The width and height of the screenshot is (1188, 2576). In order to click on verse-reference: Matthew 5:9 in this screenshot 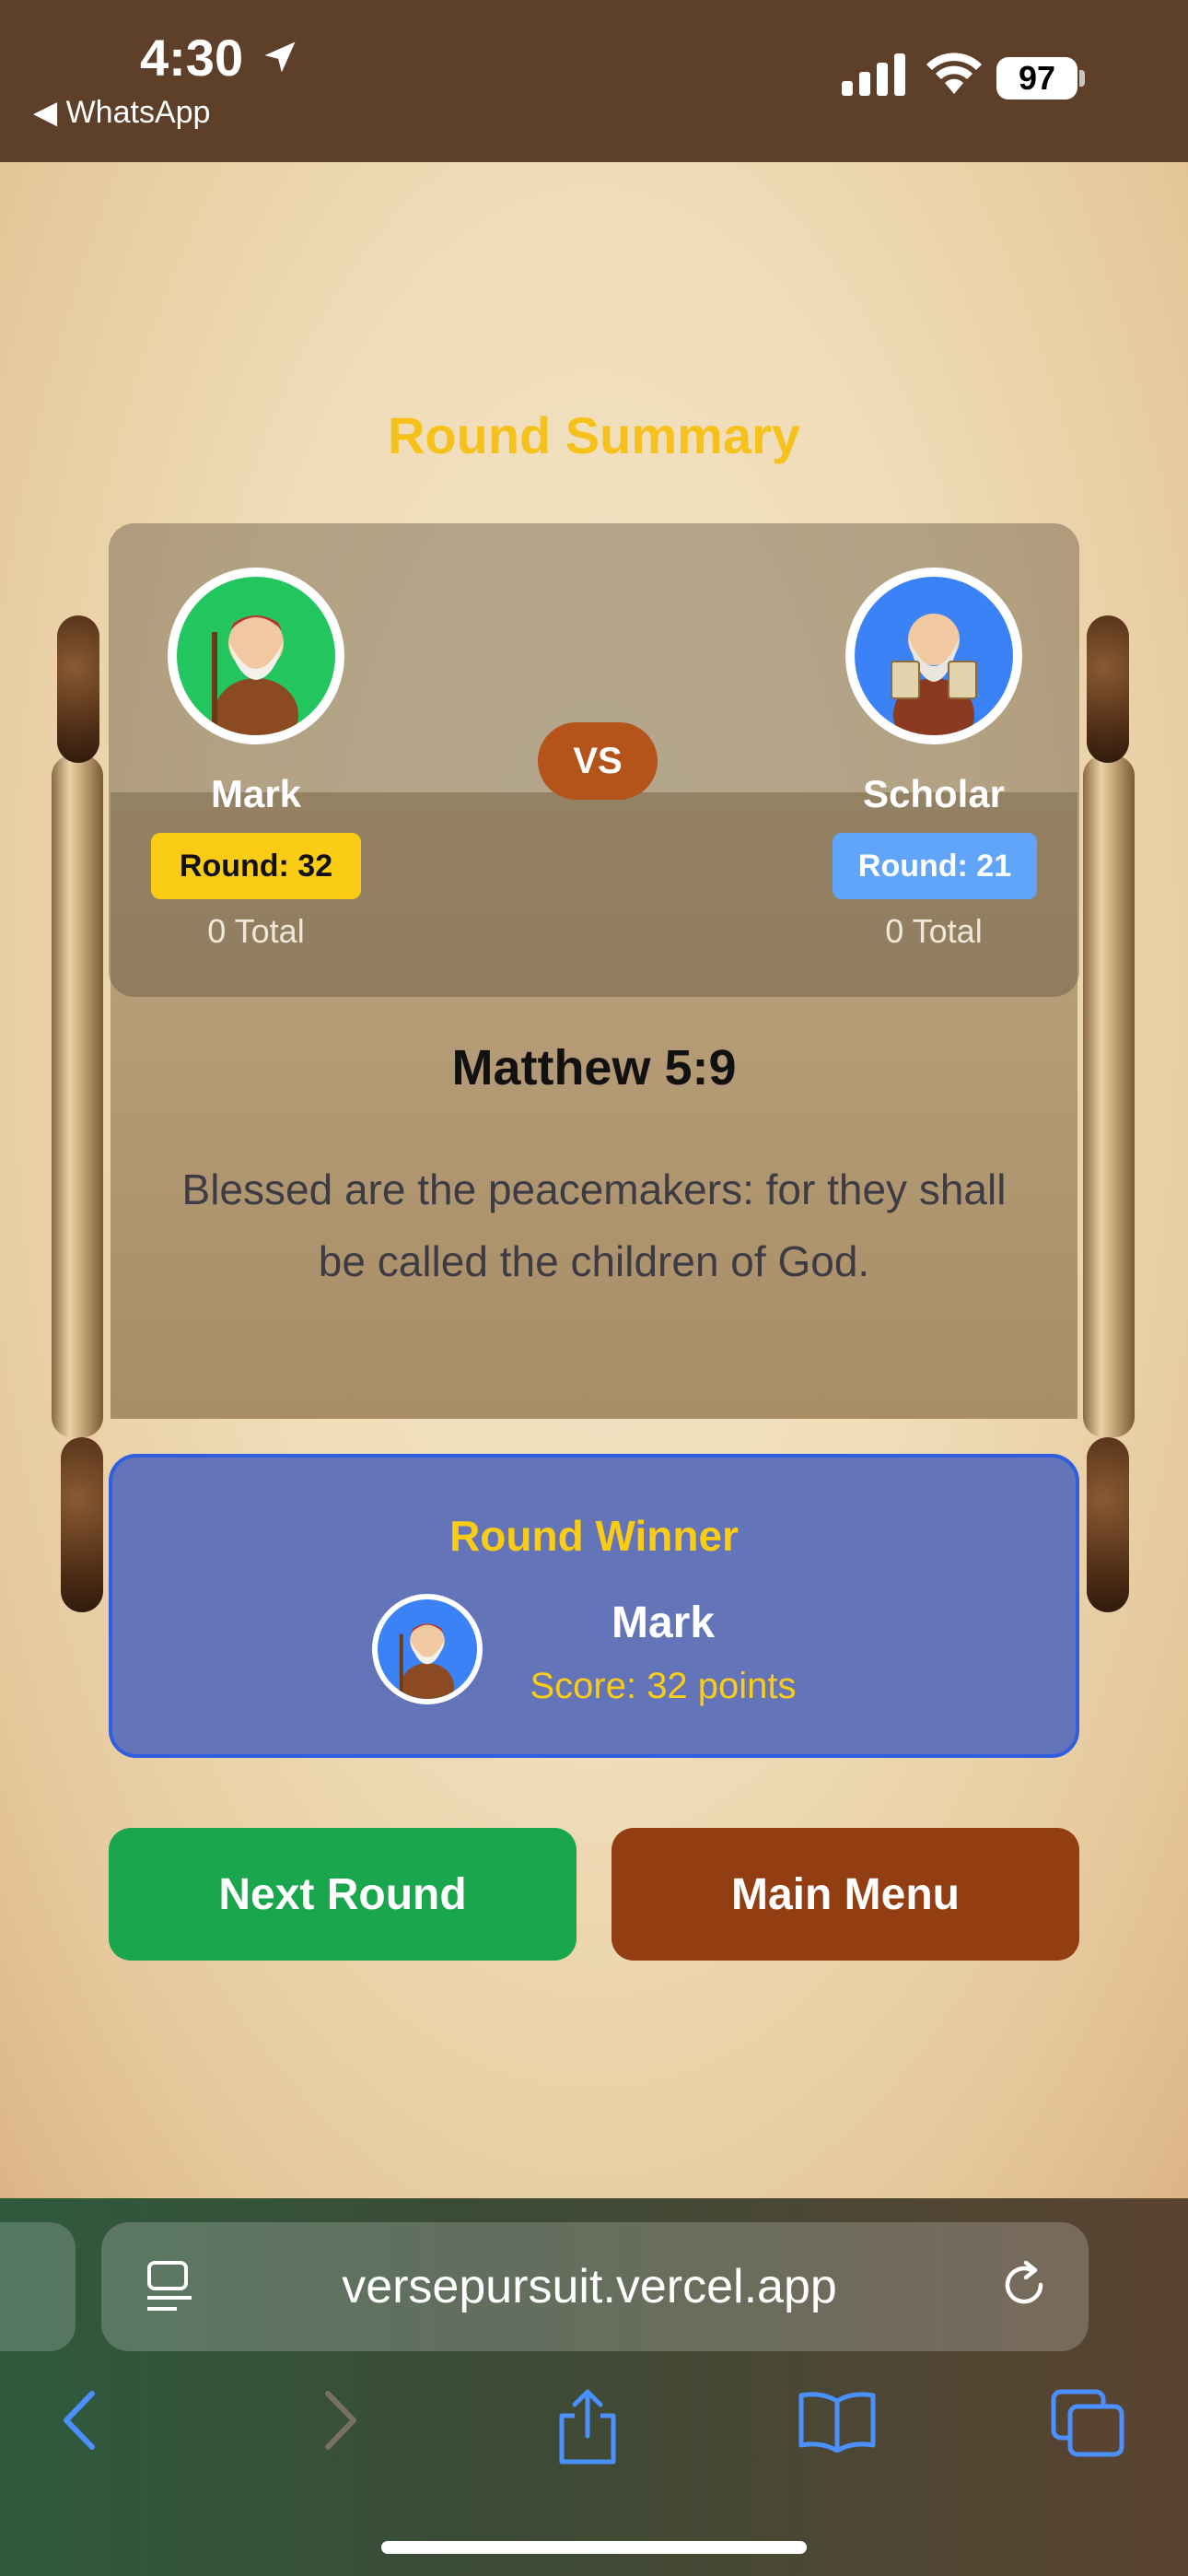, I will do `click(594, 1067)`.